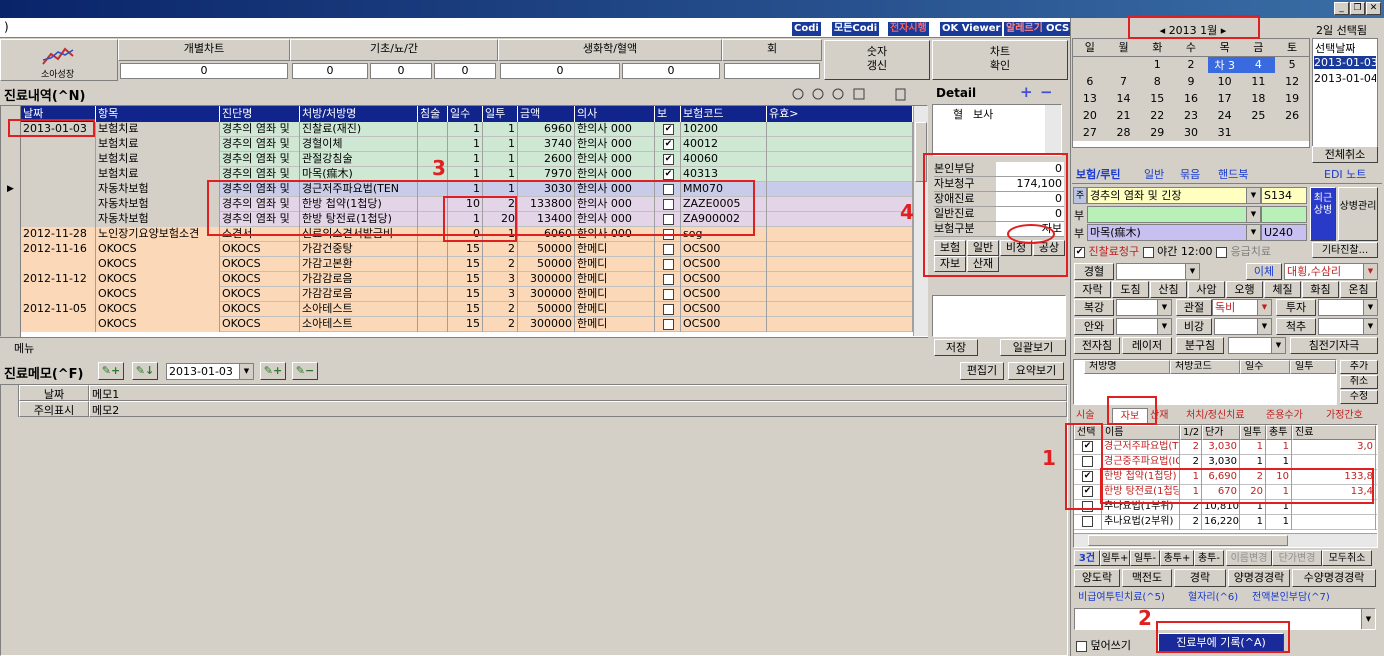 The image size is (1384, 656). What do you see at coordinates (1282, 289) in the screenshot?
I see `acupuncture-type-button: 체질` at bounding box center [1282, 289].